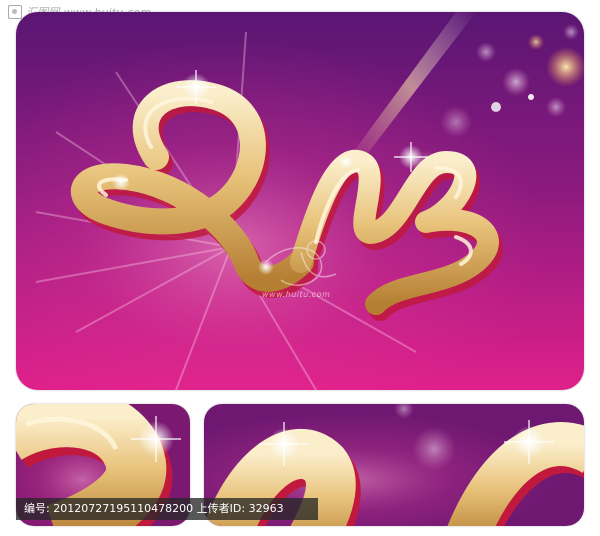 This screenshot has width=600, height=536. Describe the element at coordinates (15, 12) in the screenshot. I see `site-logo-icon` at that location.